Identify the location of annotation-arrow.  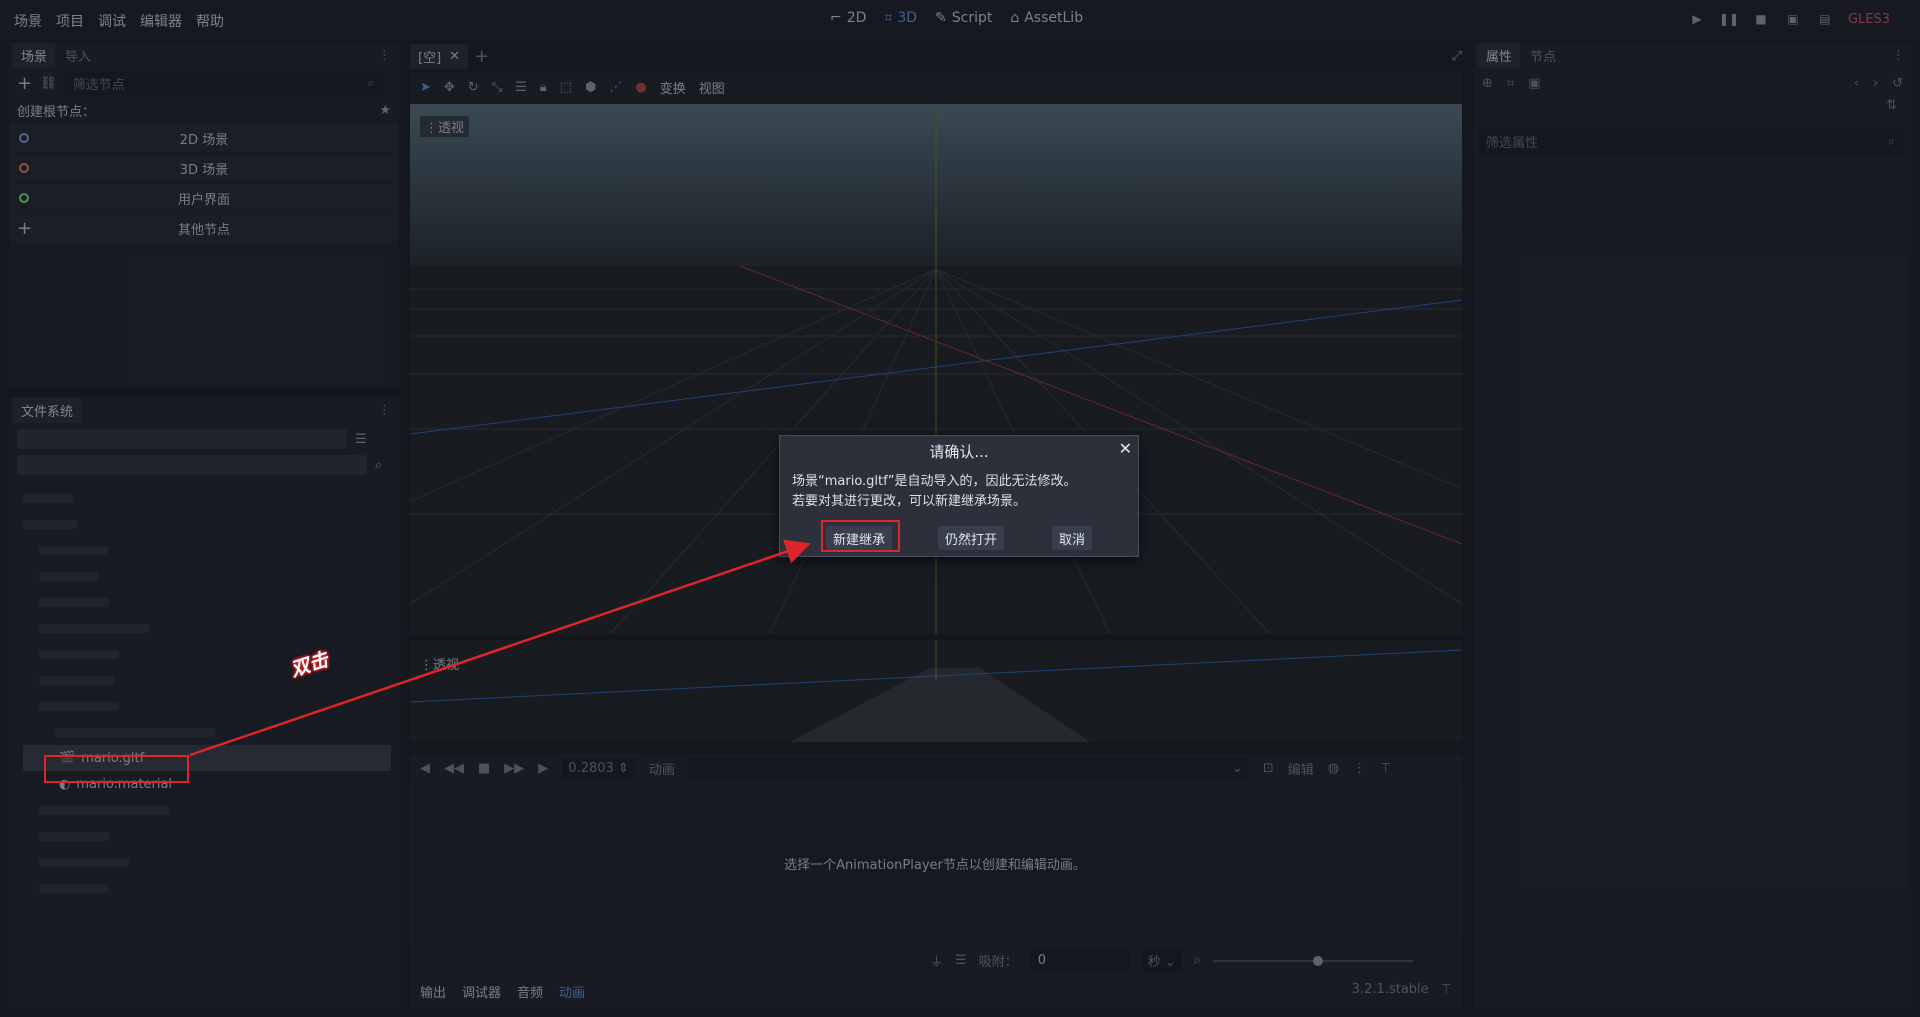
(500, 648).